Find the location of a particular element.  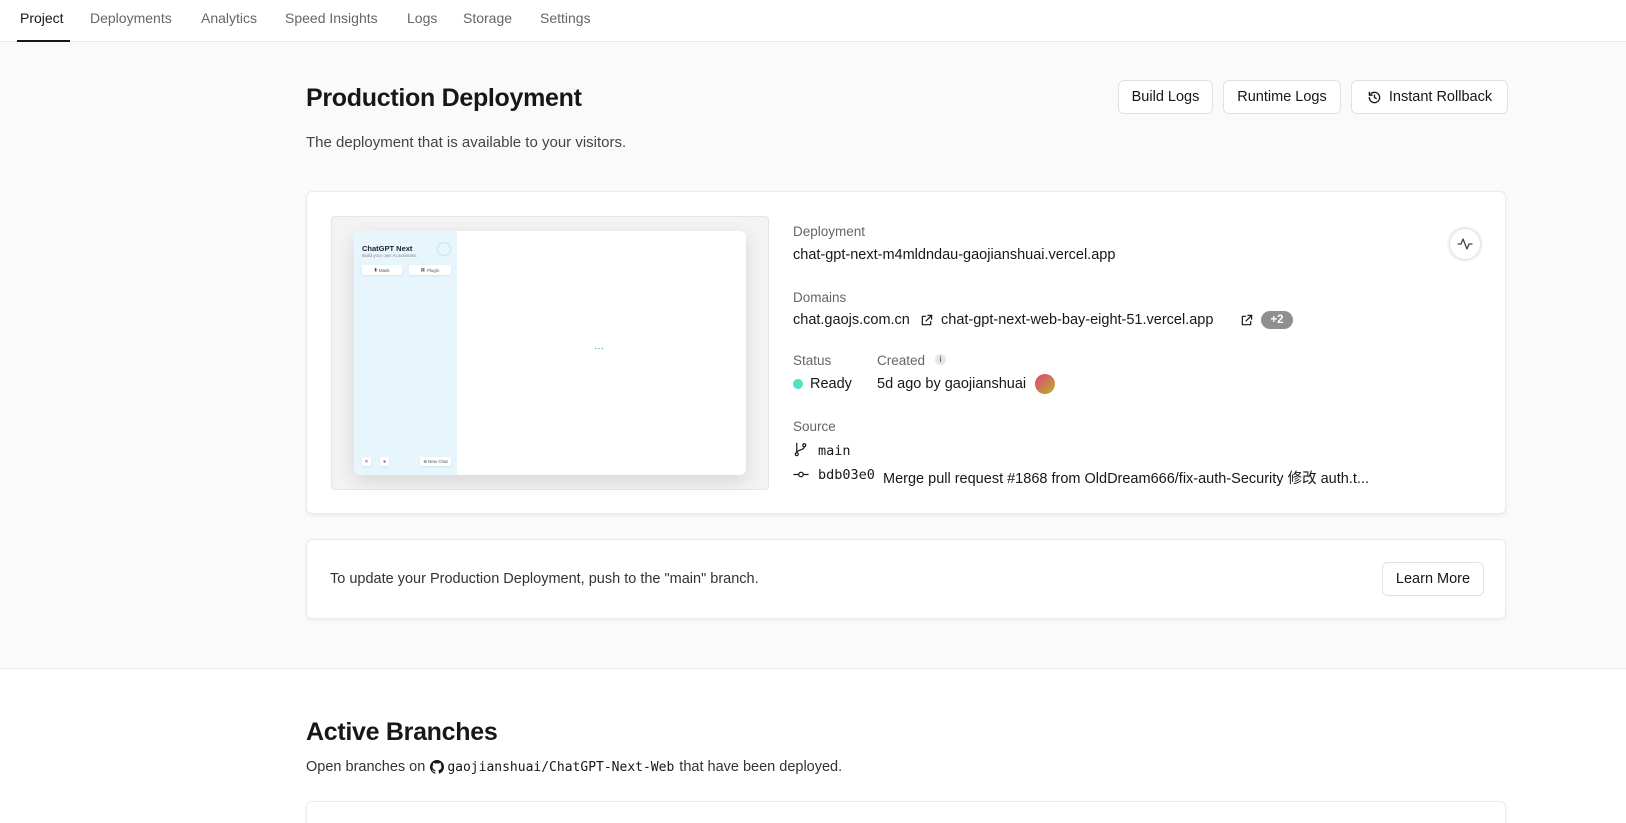

tab-settings: Settings is located at coordinates (565, 18).